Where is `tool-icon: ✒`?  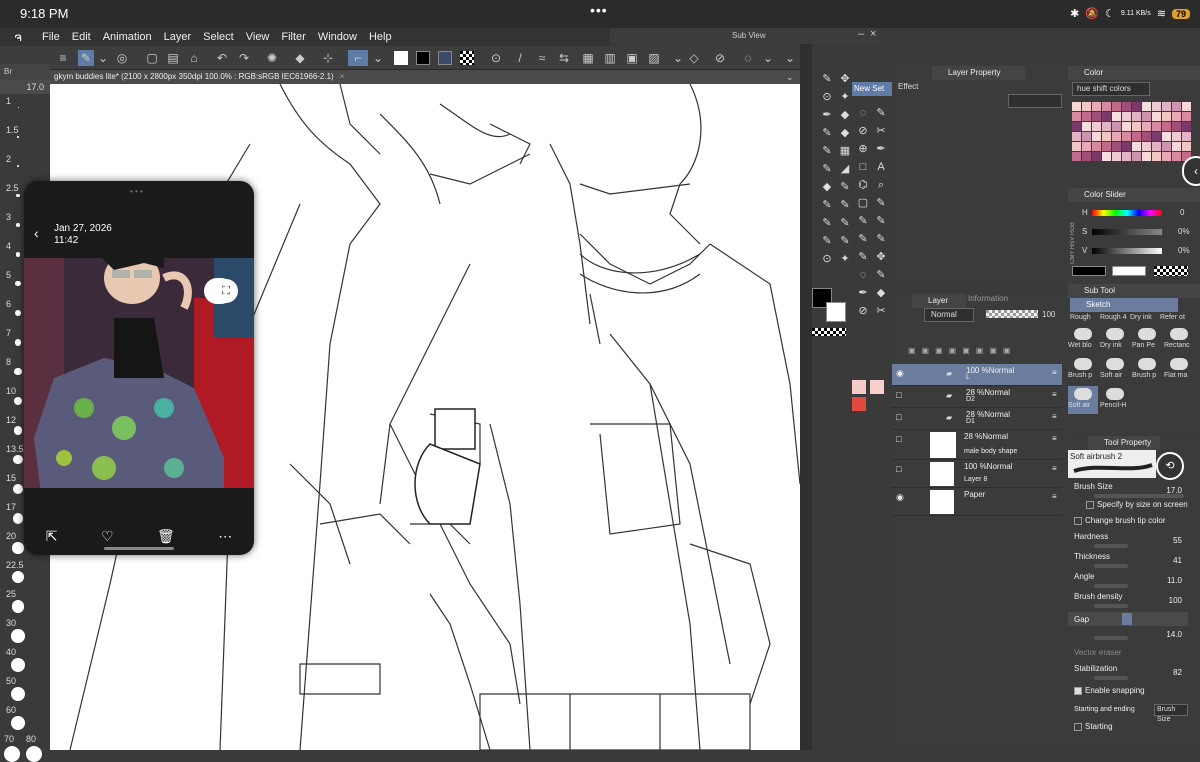
tool-icon: ✒ is located at coordinates (827, 115).